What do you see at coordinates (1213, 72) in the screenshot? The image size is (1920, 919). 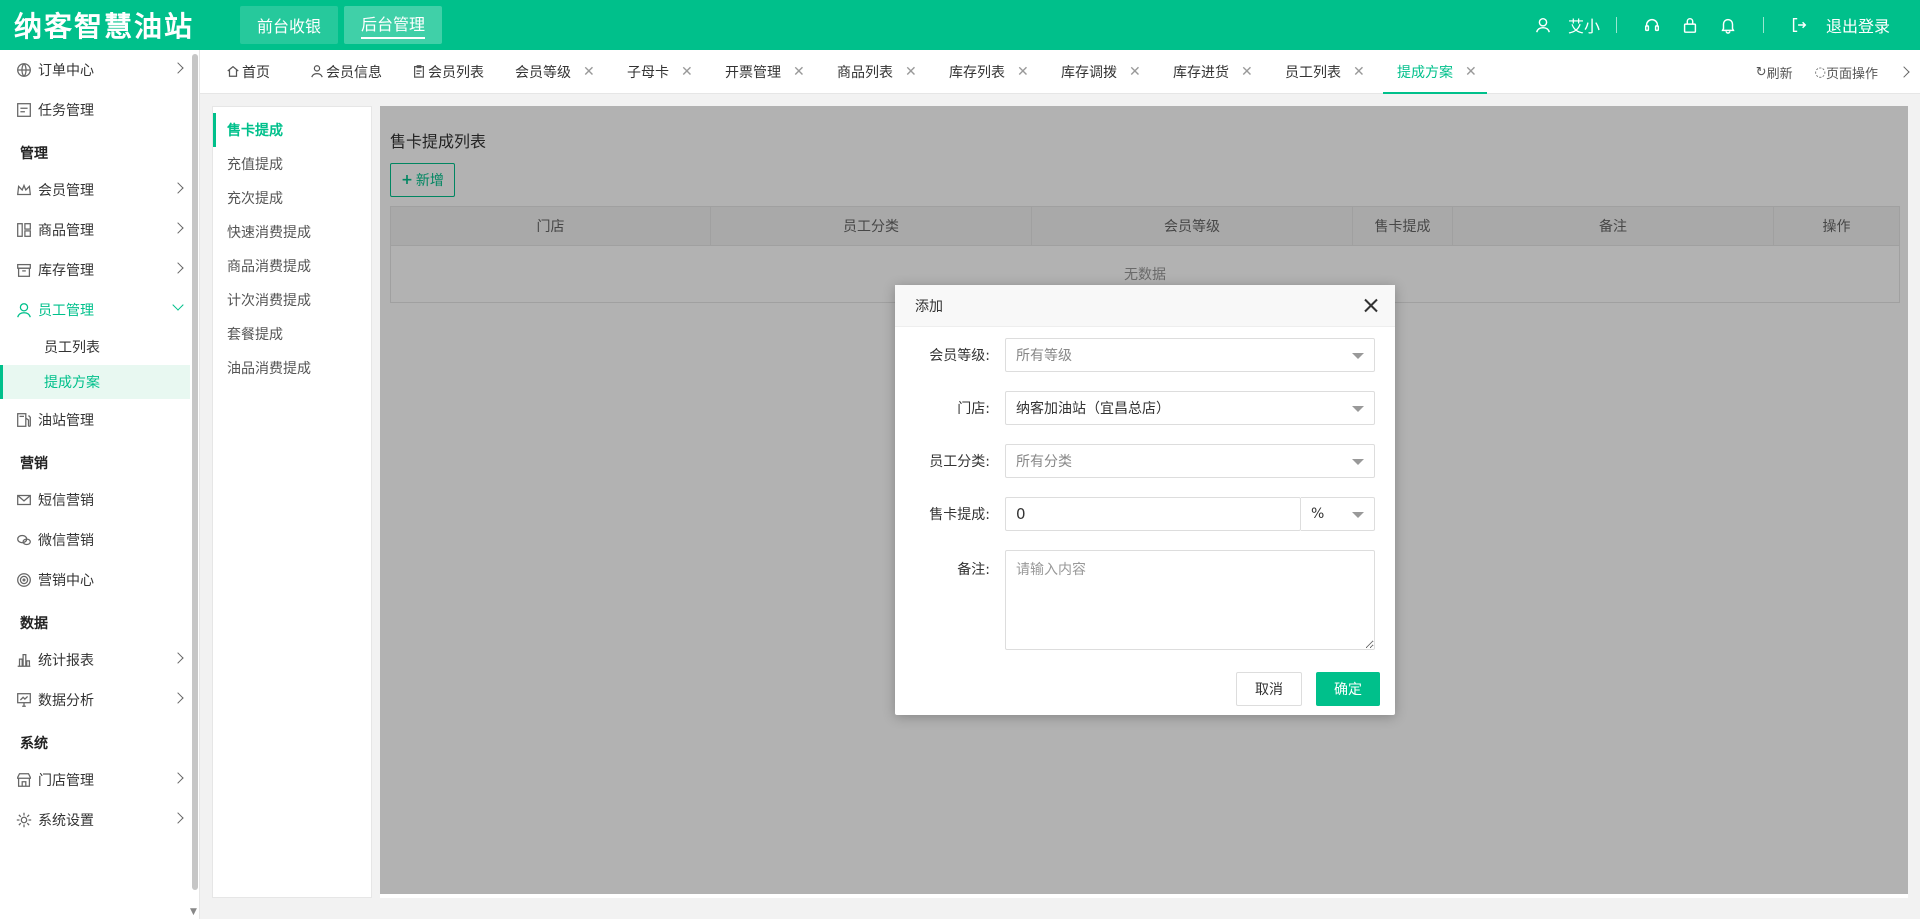 I see `tab-stock-purchase: 库存进货 ✕` at bounding box center [1213, 72].